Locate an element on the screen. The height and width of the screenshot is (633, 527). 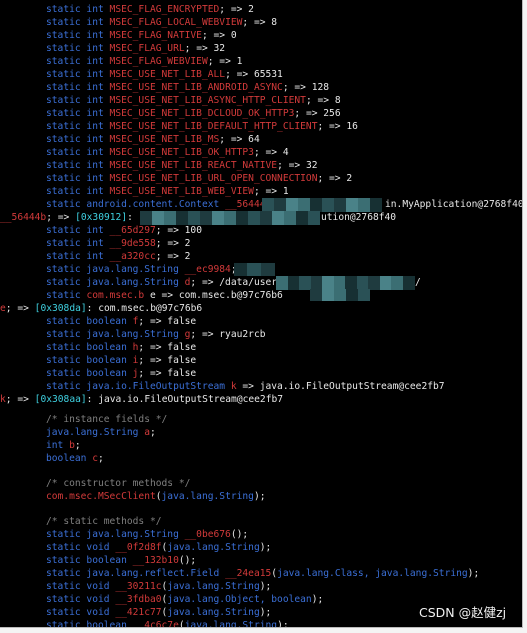
code-token: ; => 1 is located at coordinates (271, 191).